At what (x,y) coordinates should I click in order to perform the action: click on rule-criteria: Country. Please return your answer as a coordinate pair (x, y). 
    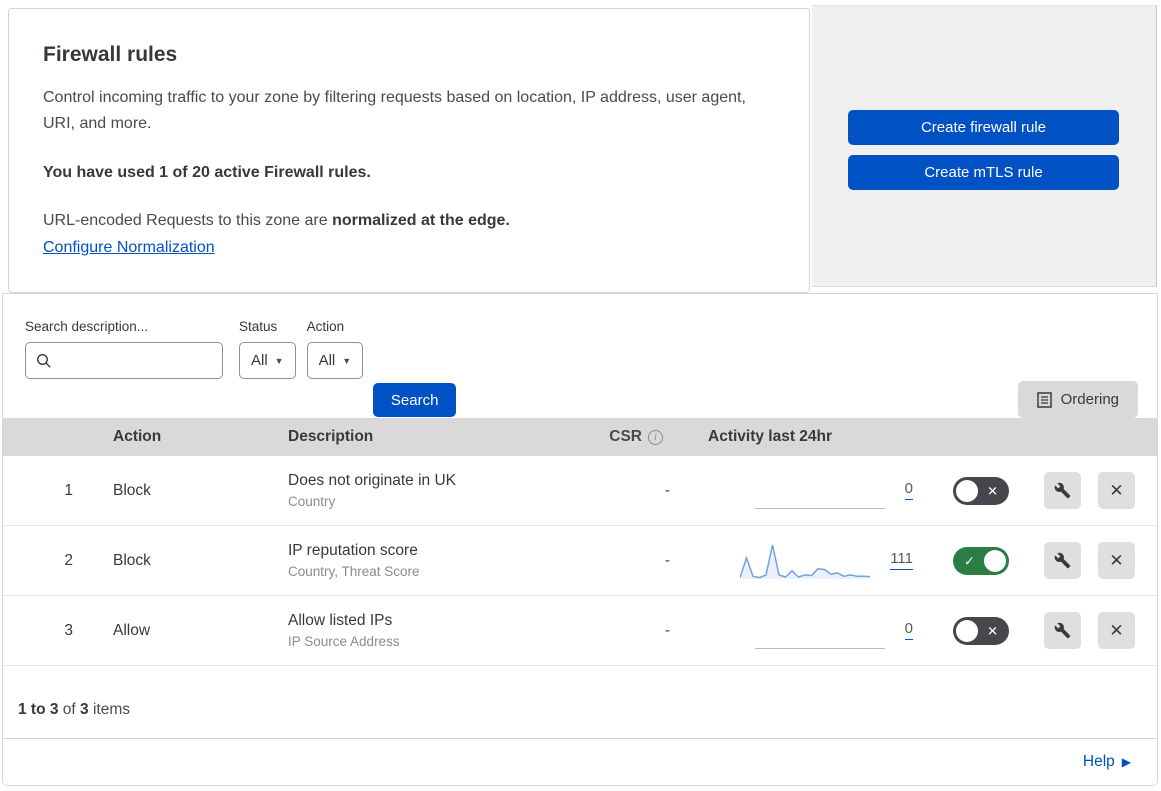
    Looking at the image, I should click on (312, 501).